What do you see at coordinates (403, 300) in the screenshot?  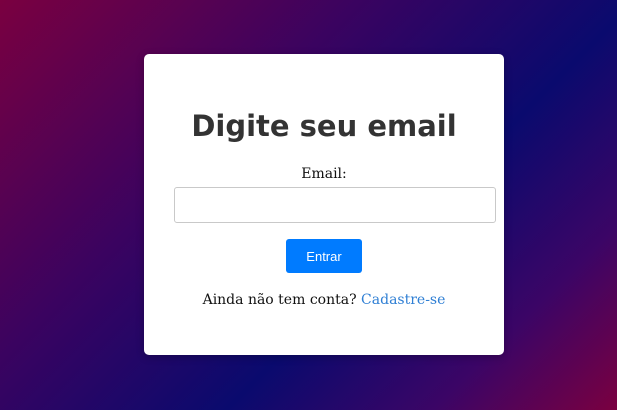 I see `signup-link: Cadastre-se` at bounding box center [403, 300].